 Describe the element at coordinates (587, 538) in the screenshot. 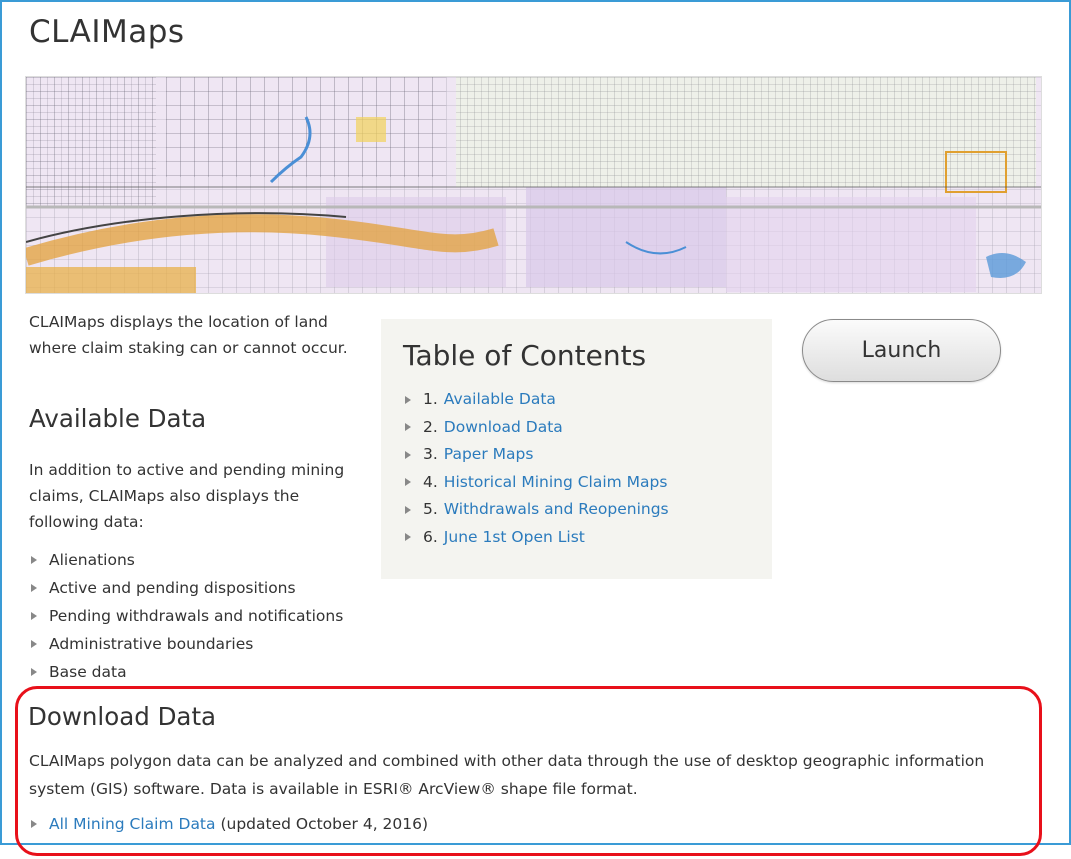

I see `toc-item: 6. June 1st Open List` at that location.